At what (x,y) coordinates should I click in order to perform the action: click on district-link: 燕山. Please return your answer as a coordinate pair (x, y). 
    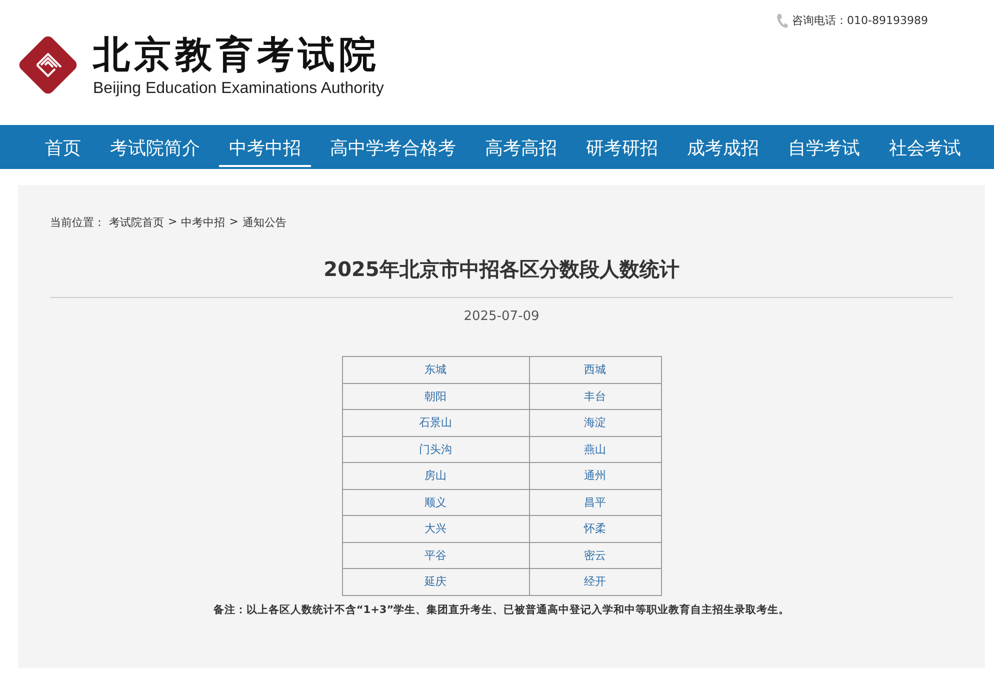
    Looking at the image, I should click on (595, 449).